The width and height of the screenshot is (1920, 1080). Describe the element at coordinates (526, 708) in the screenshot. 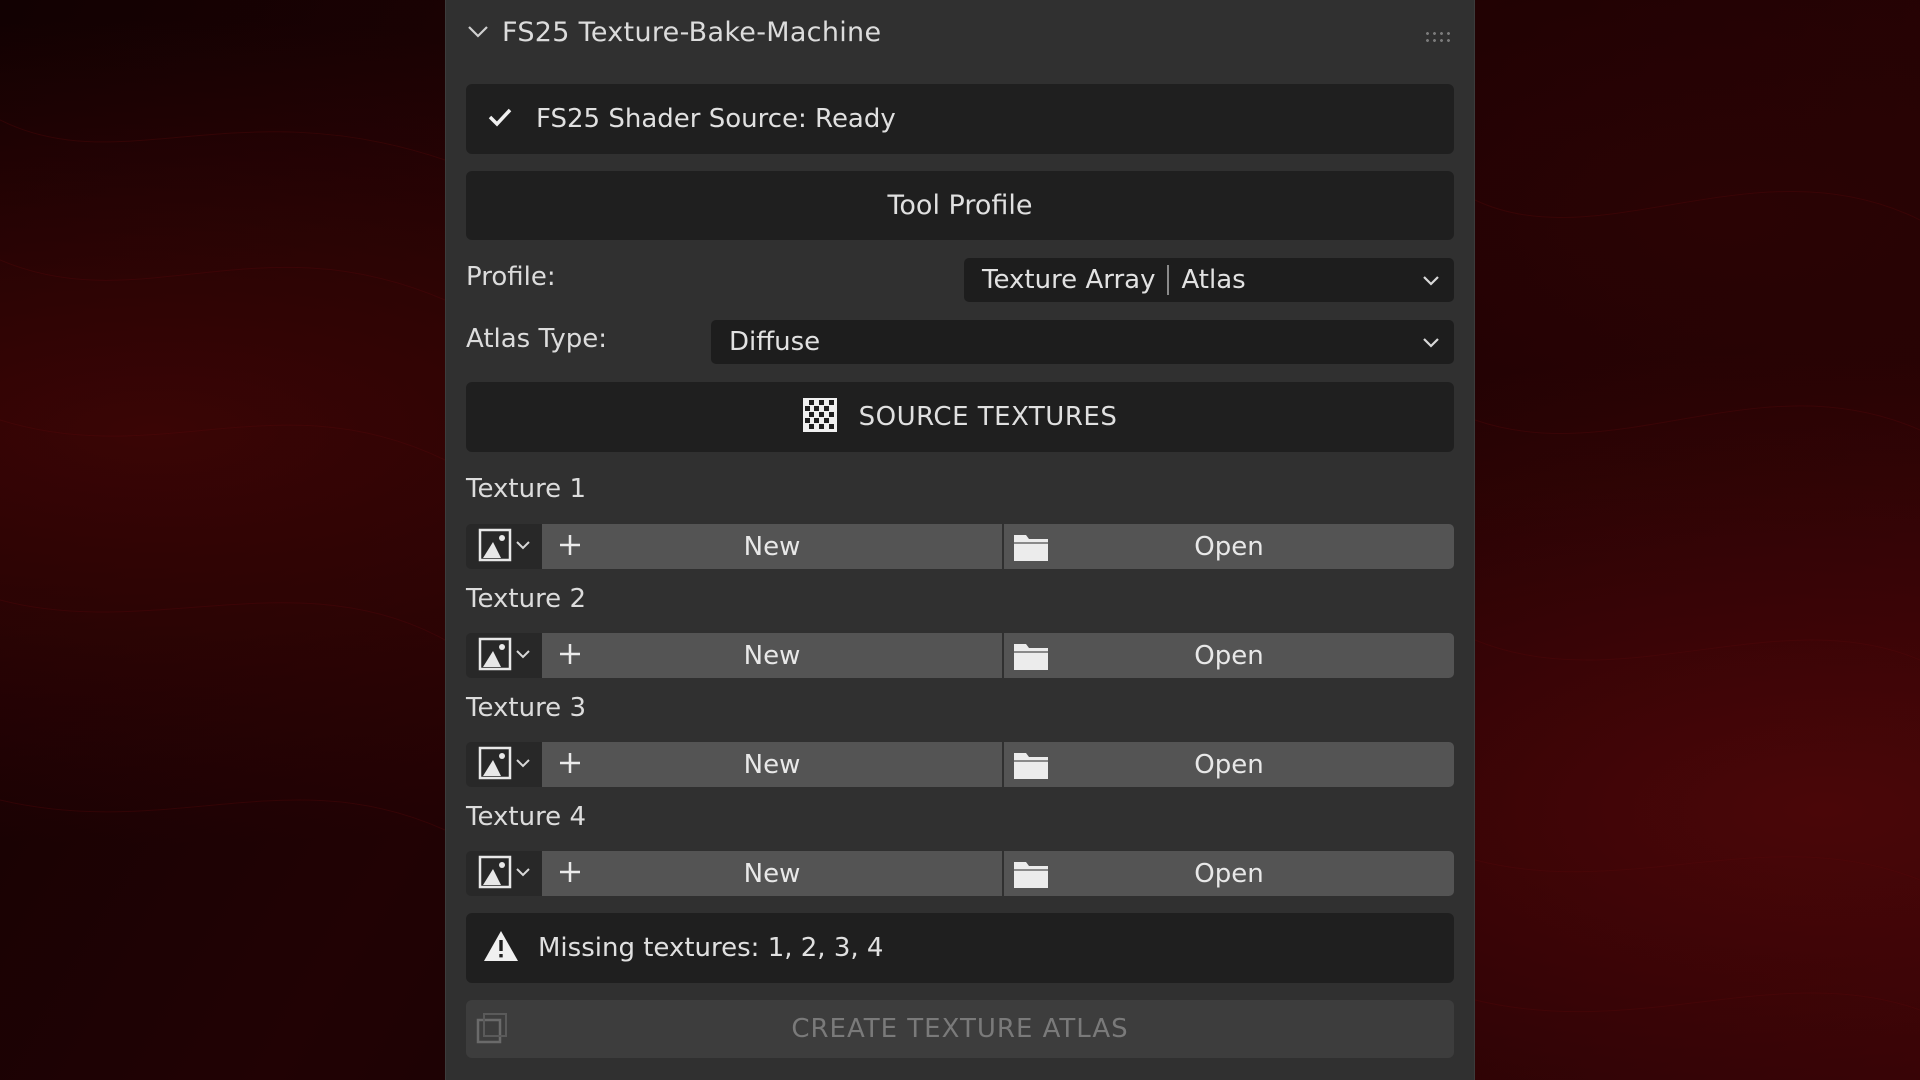

I see `texture-3-label: Texture 3` at that location.